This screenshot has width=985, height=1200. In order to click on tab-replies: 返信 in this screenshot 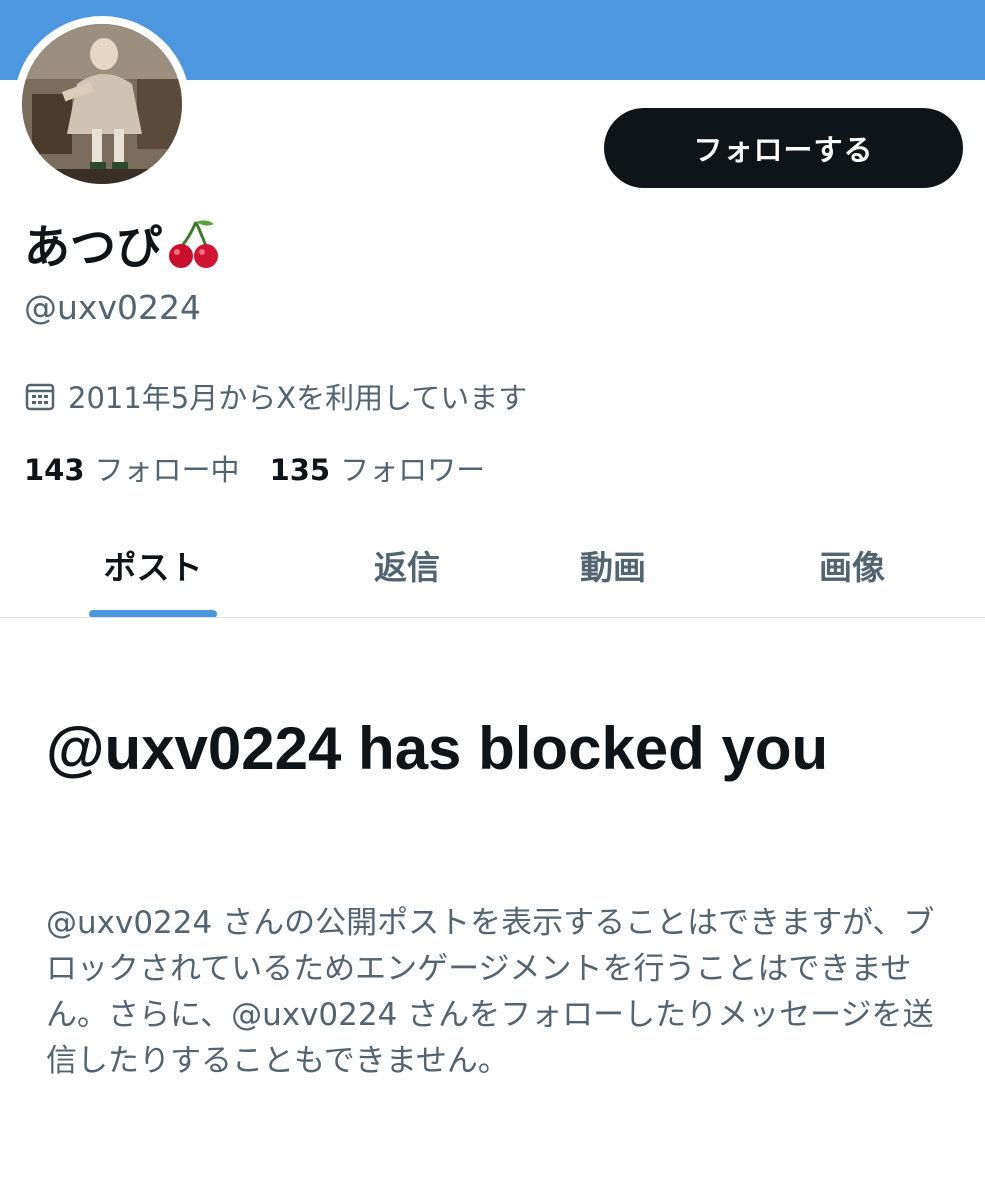, I will do `click(407, 565)`.